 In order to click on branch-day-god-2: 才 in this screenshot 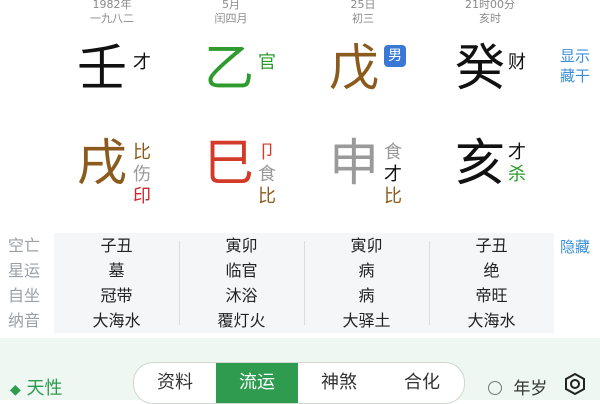, I will do `click(393, 174)`.